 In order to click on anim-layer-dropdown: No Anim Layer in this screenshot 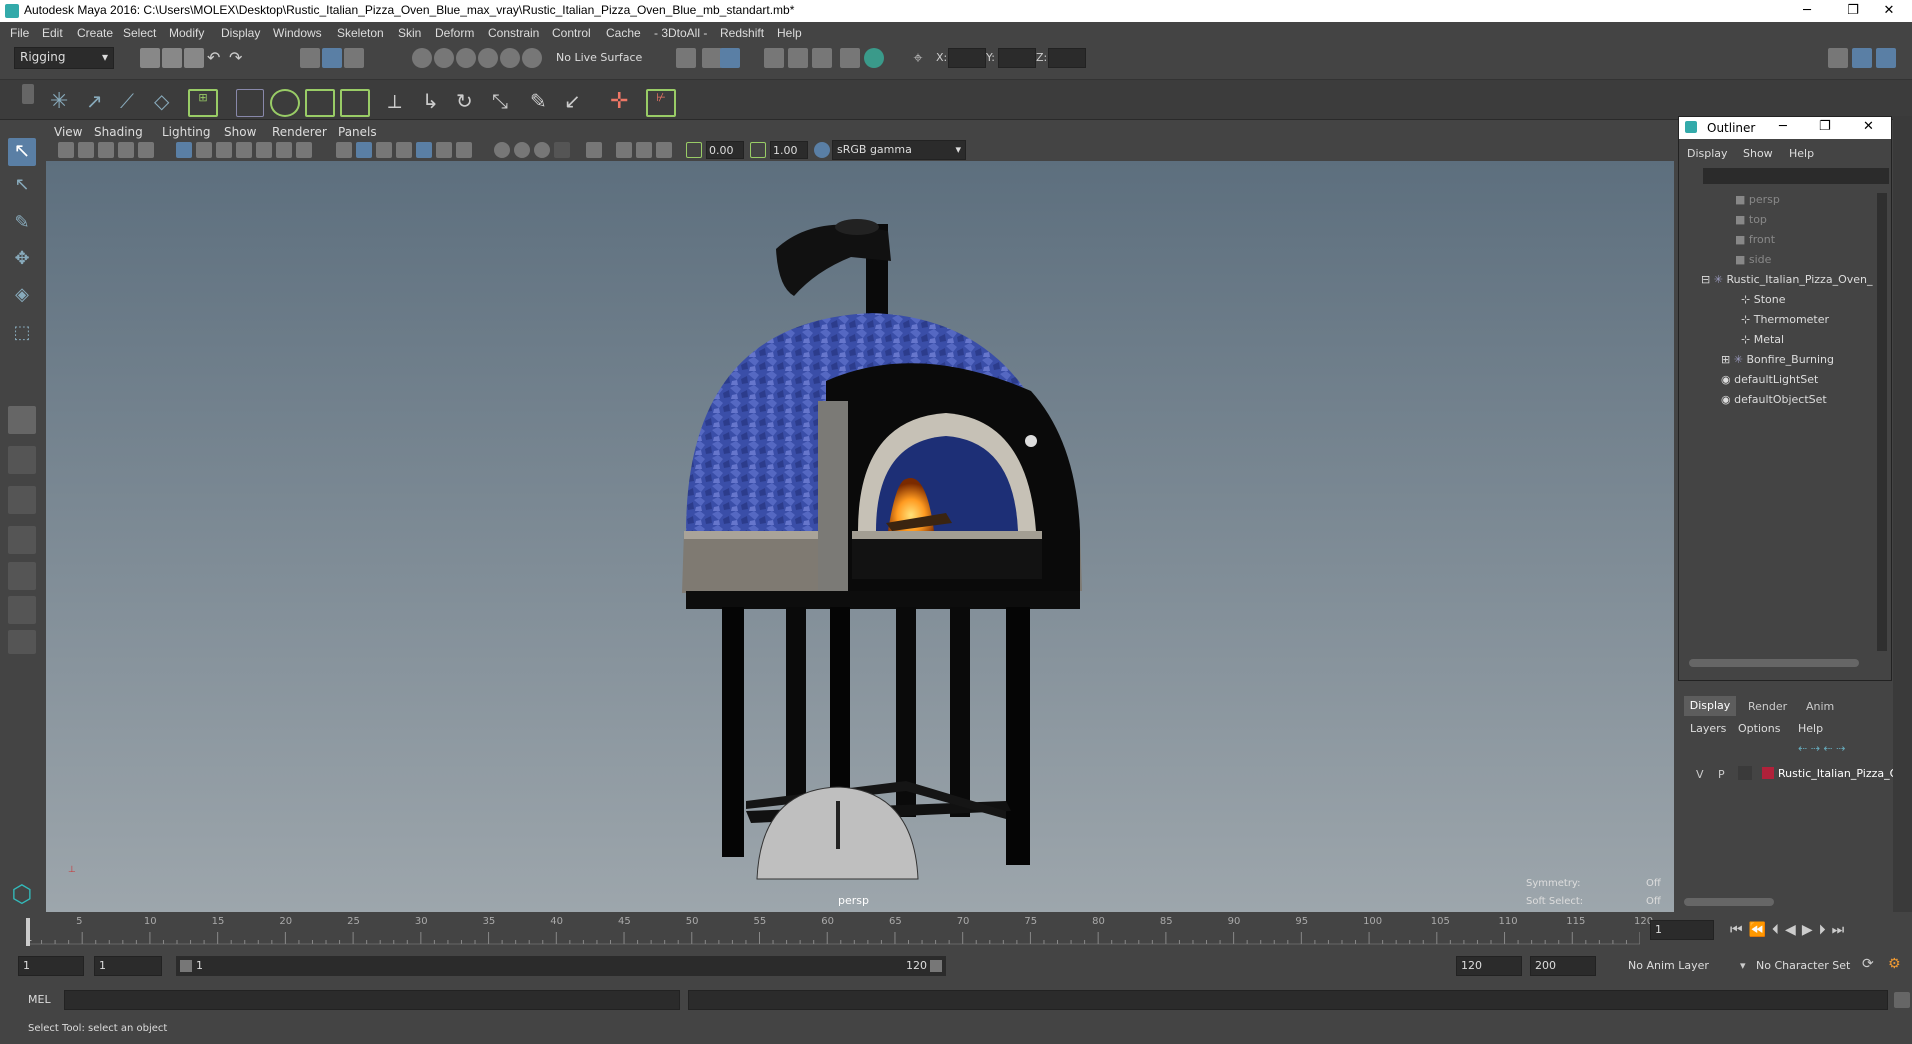, I will do `click(1668, 965)`.